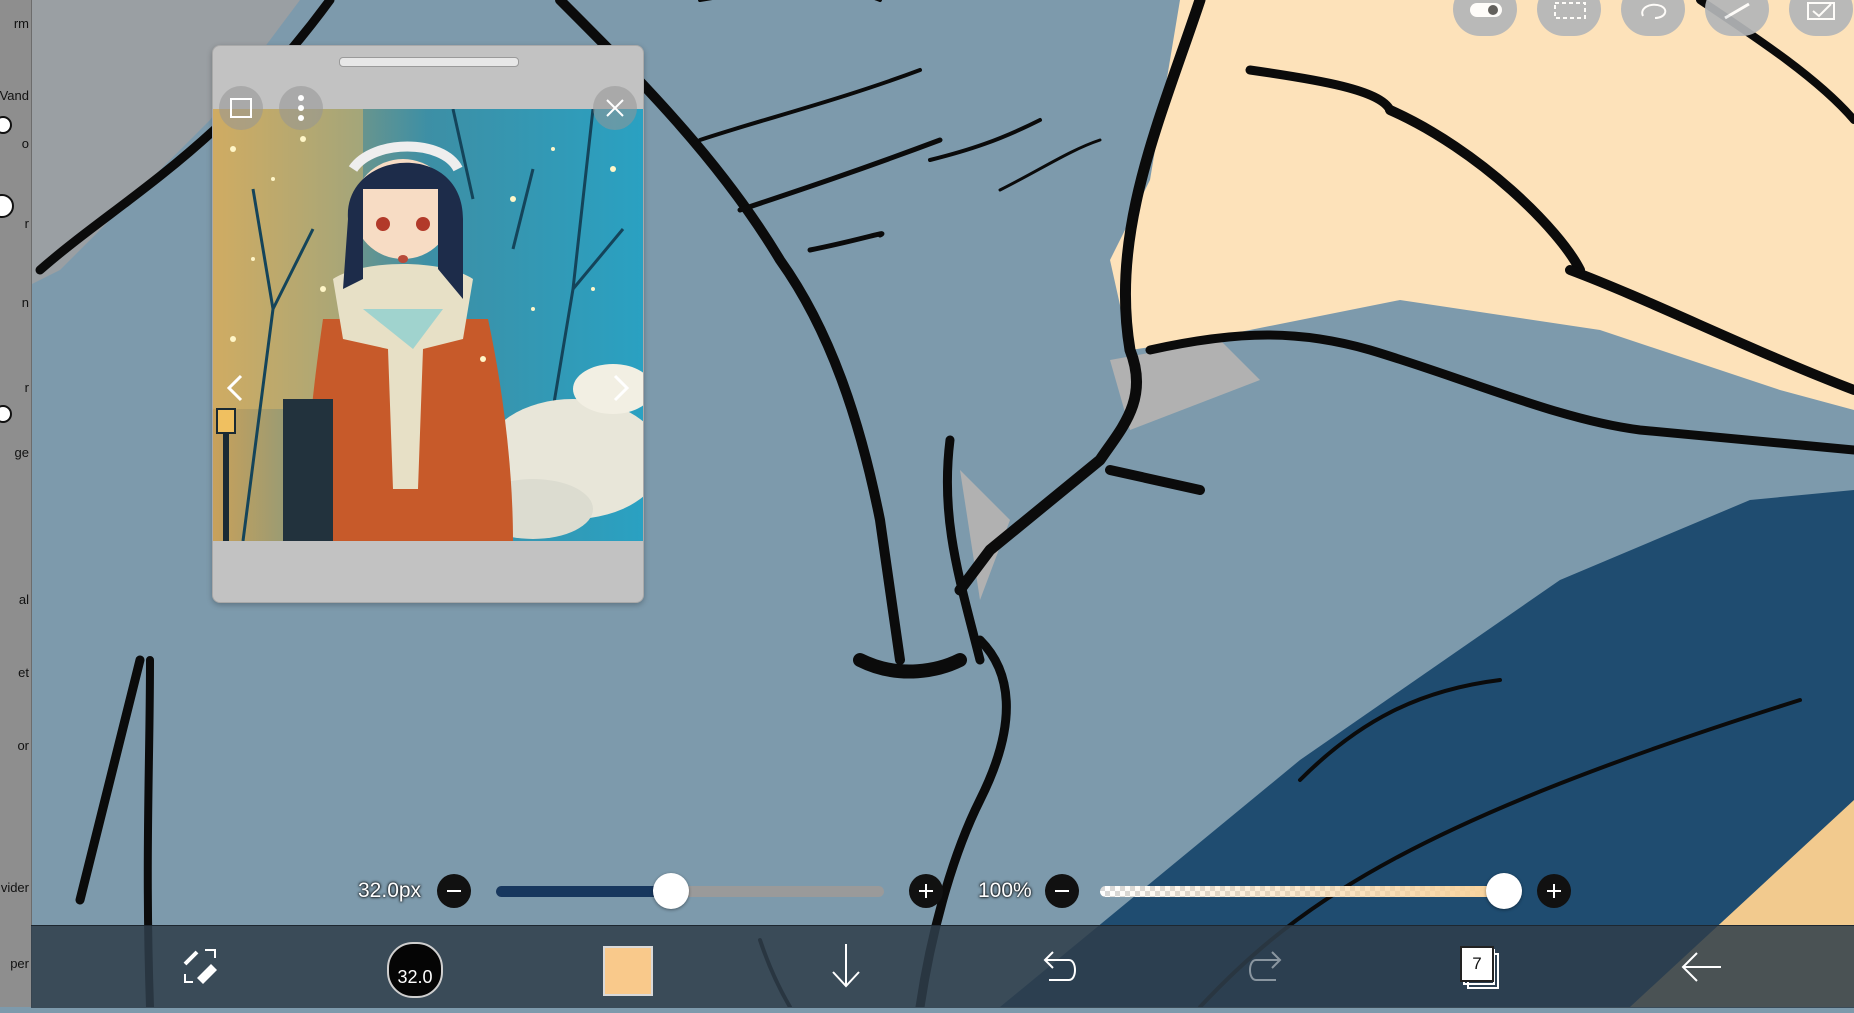 This screenshot has height=1013, width=1854. I want to click on opacity-label: 100%, so click(1005, 890).